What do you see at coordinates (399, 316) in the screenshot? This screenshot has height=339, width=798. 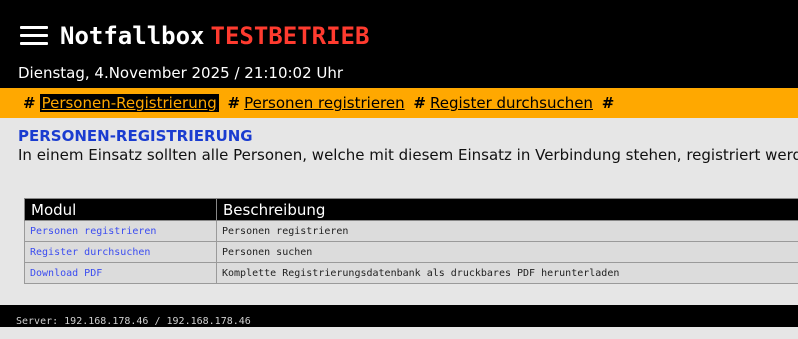 I see `server-footer: Server: 192.168.178.46 / 192.168.178.46` at bounding box center [399, 316].